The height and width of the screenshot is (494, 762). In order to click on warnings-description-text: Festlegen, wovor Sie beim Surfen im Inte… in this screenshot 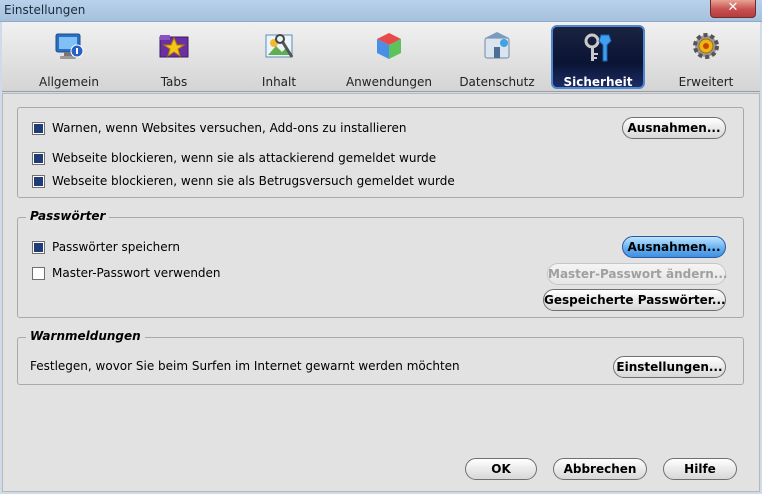, I will do `click(245, 366)`.